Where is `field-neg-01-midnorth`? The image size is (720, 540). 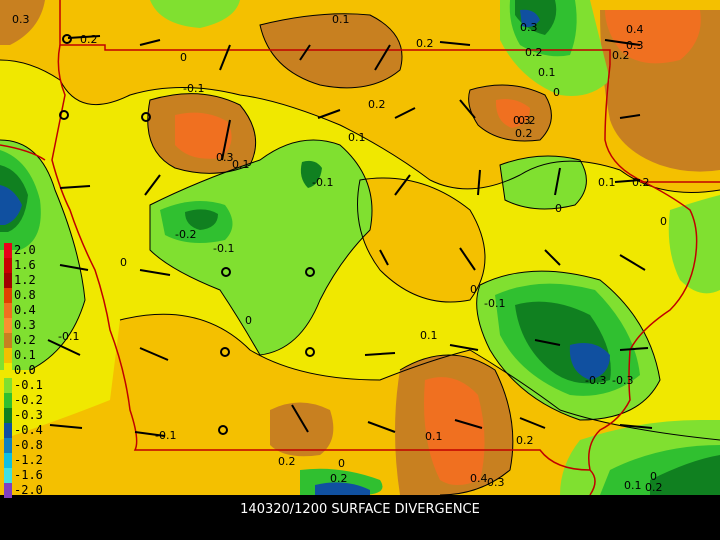 field-neg-01-midnorth is located at coordinates (543, 182).